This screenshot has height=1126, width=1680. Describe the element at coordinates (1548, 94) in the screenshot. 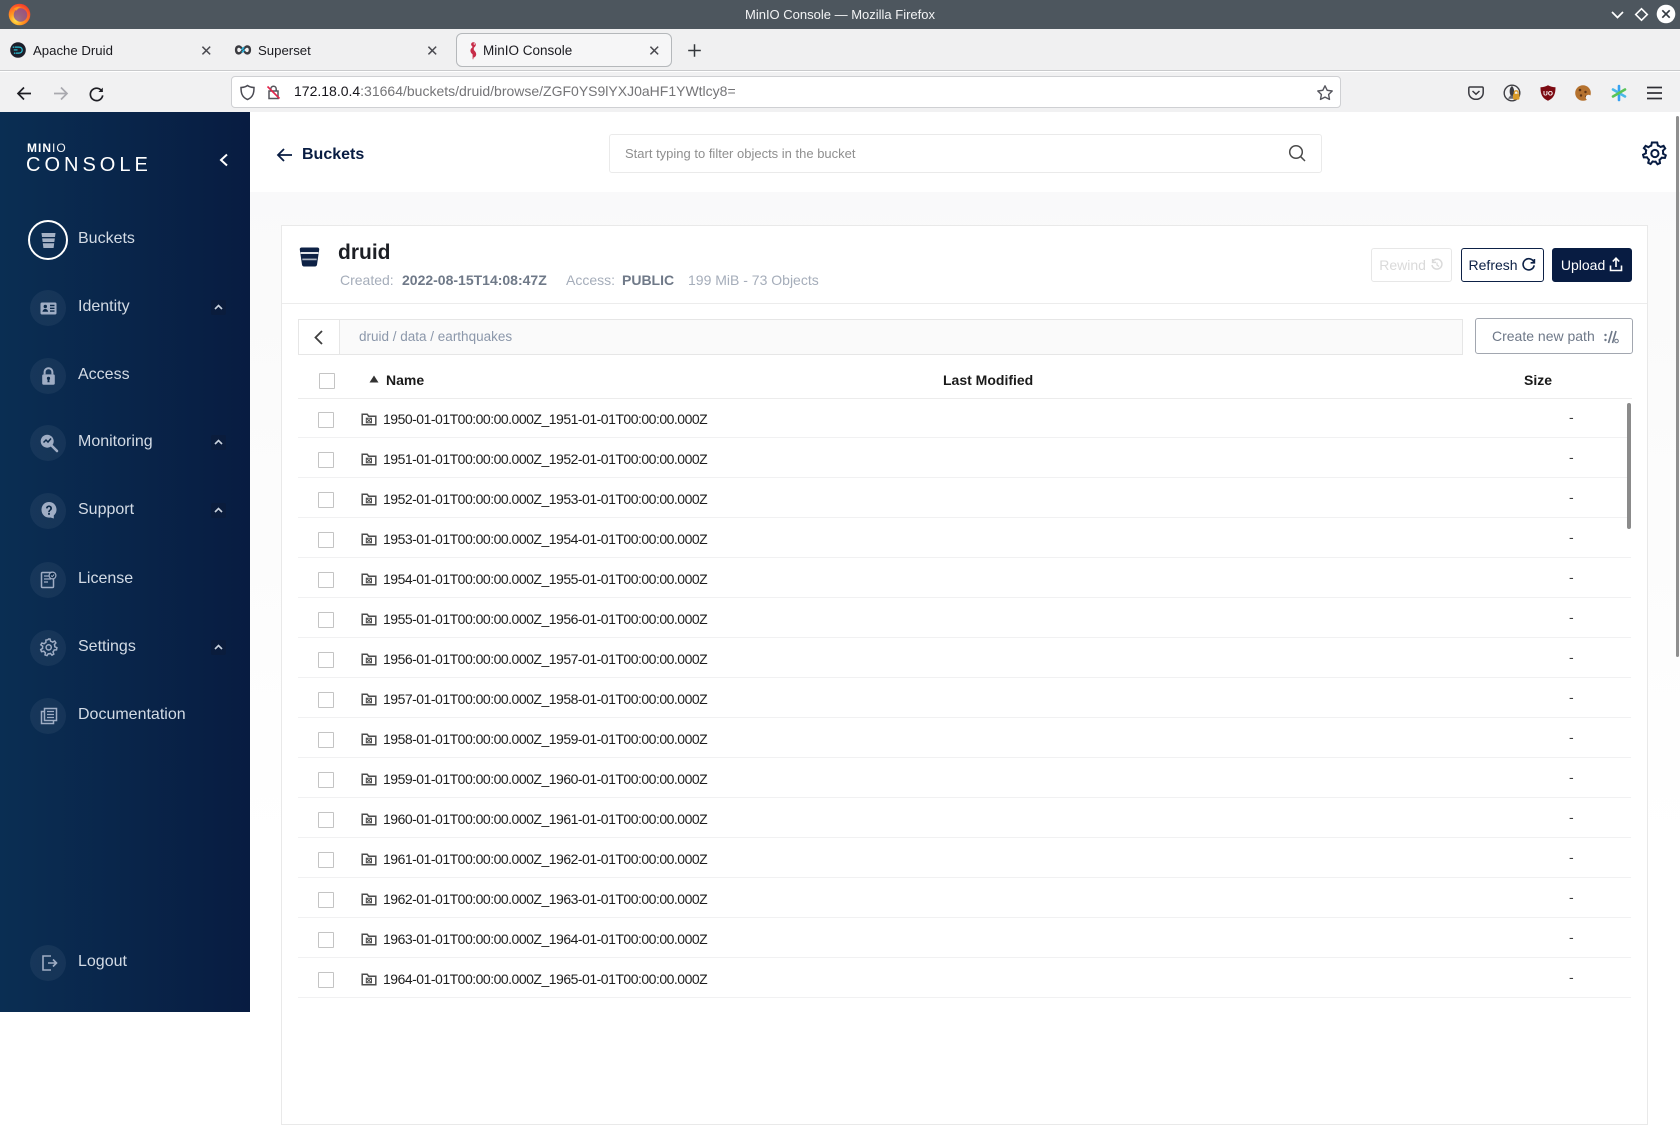

I see `svg-text: UO` at that location.